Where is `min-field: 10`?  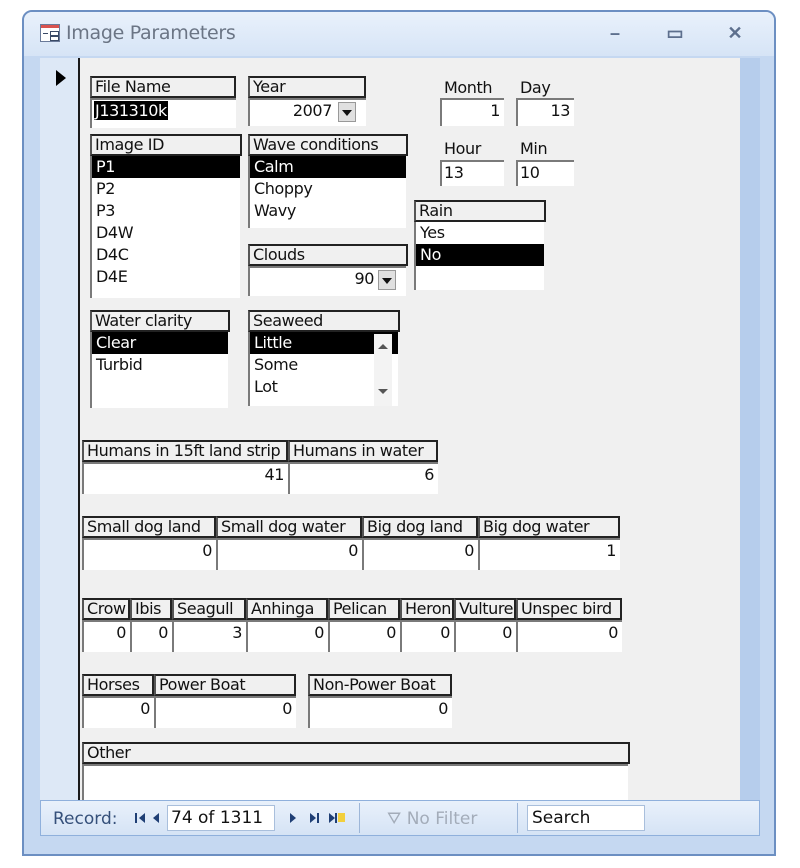
min-field: 10 is located at coordinates (545, 173).